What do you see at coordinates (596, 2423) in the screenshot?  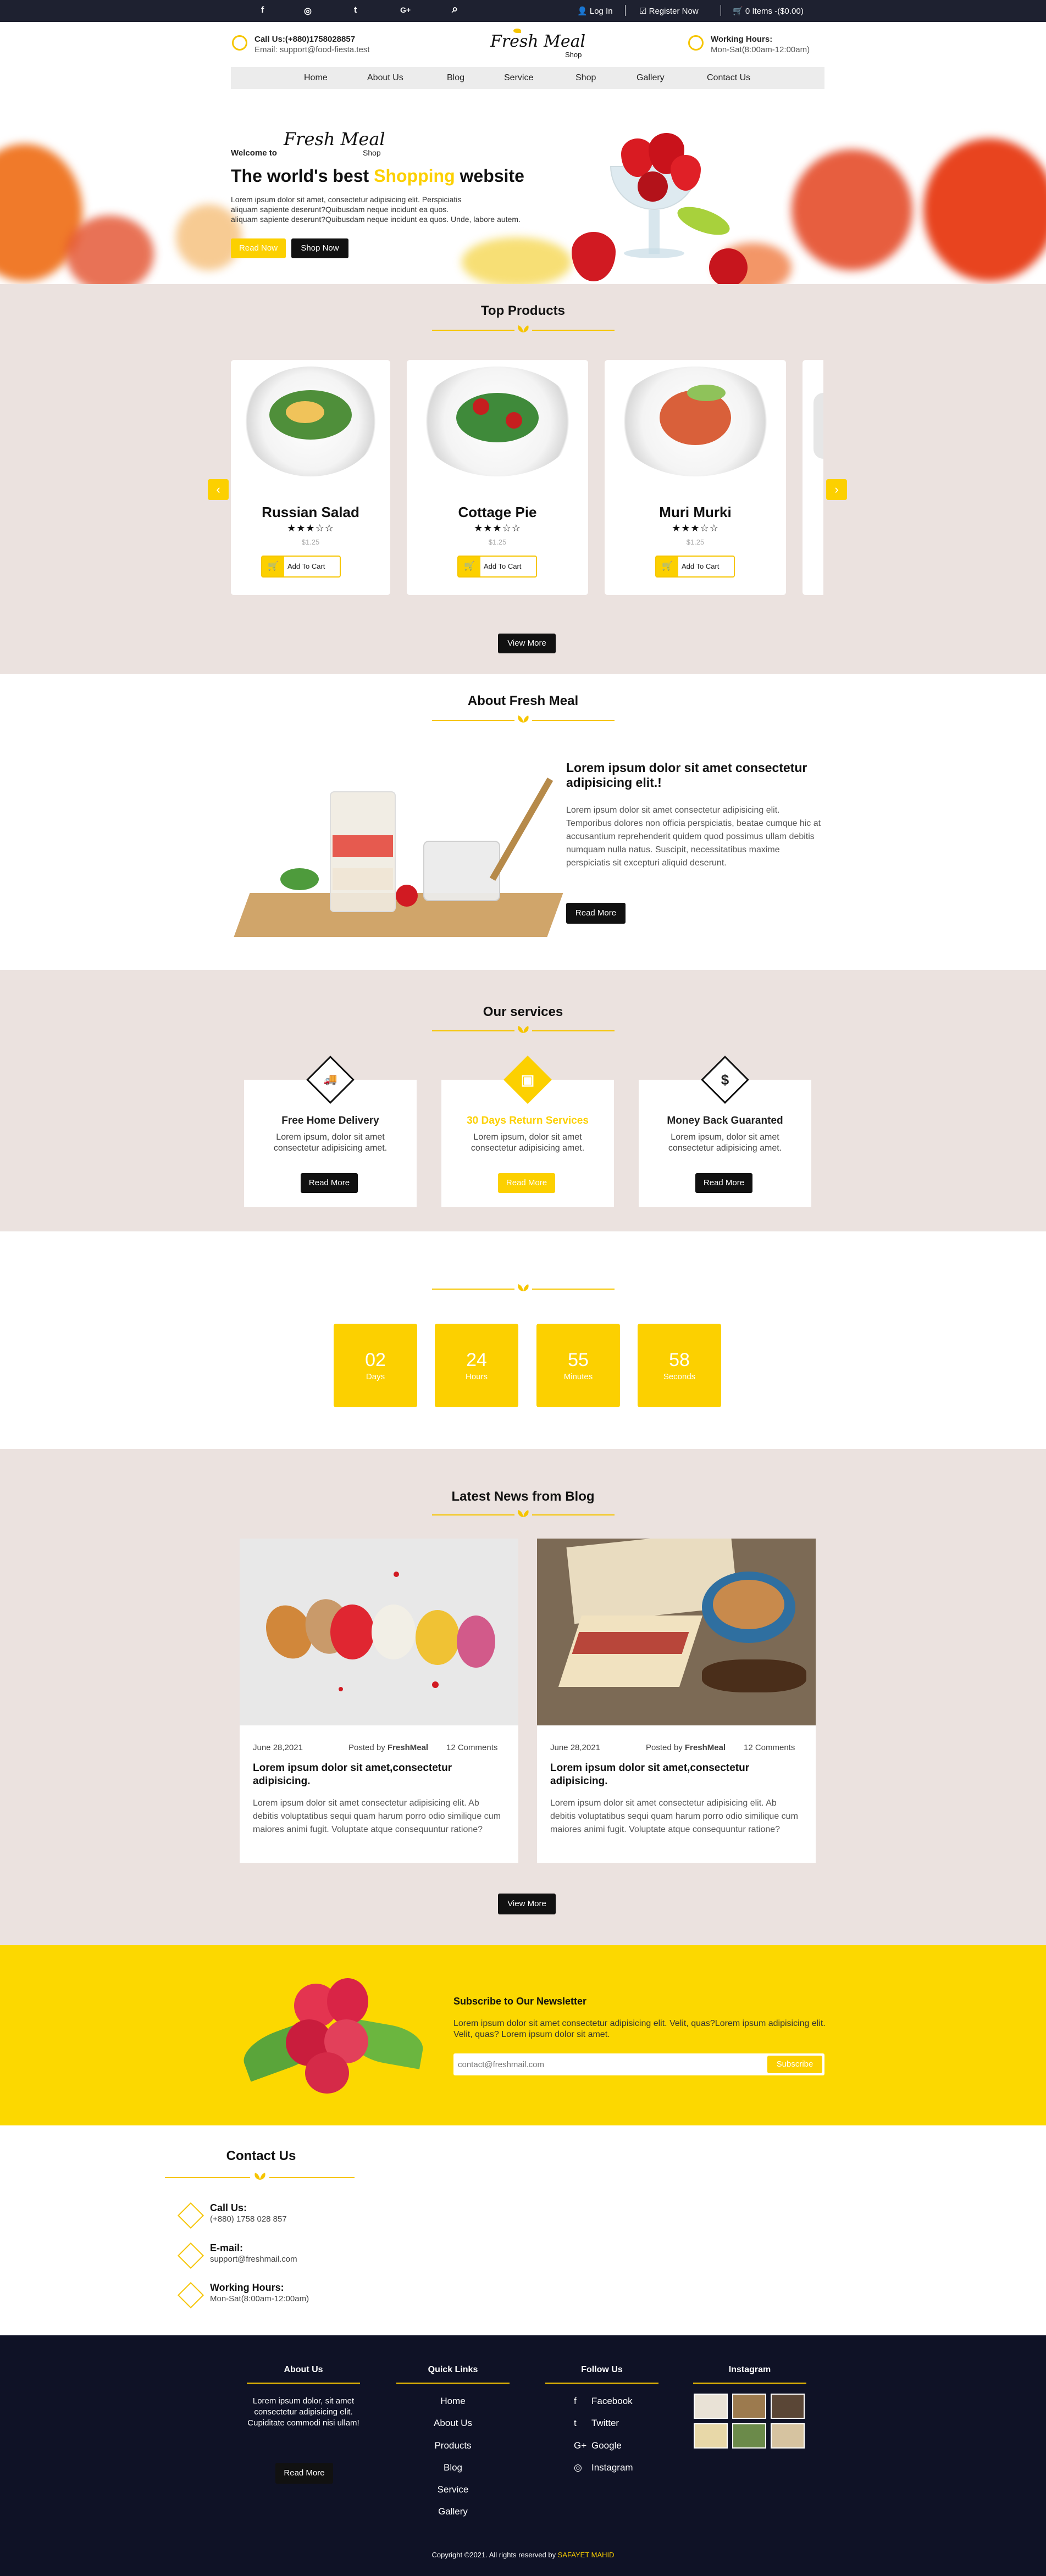 I see `footer-twitter-link: t Twitter` at bounding box center [596, 2423].